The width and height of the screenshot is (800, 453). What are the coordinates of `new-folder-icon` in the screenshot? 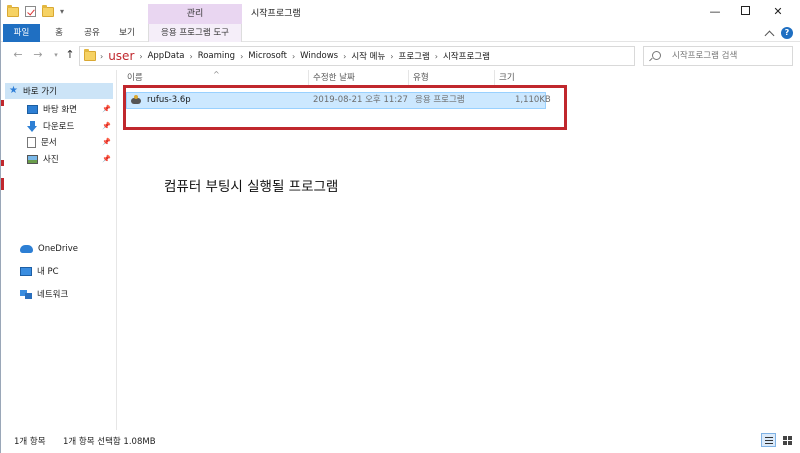 It's located at (48, 10).